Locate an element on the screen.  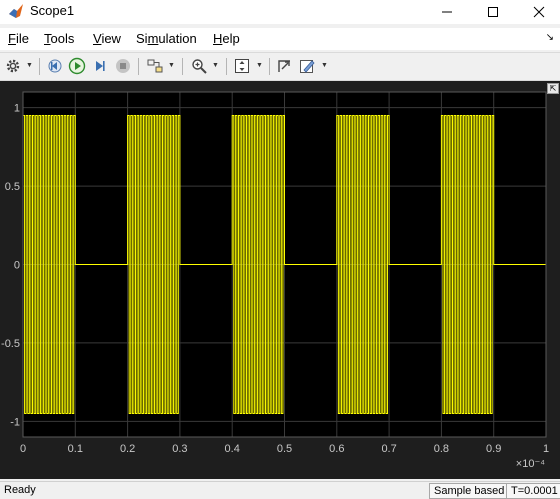
toolbar: ▼ ▼ ▼ ▼ ▼ is located at coordinates (280, 66).